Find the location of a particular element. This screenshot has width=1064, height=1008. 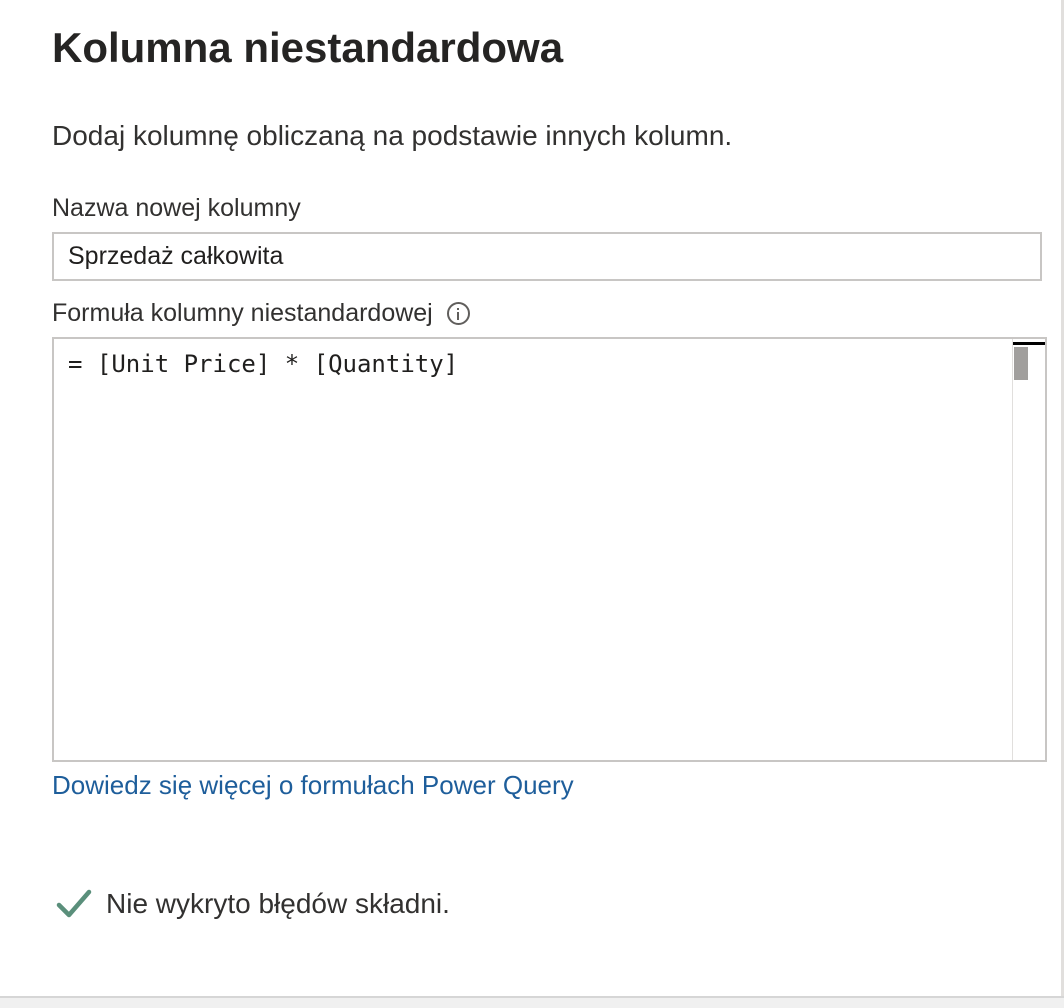

formula-label-row: Formuła kolumny niestandardowej is located at coordinates (261, 313).